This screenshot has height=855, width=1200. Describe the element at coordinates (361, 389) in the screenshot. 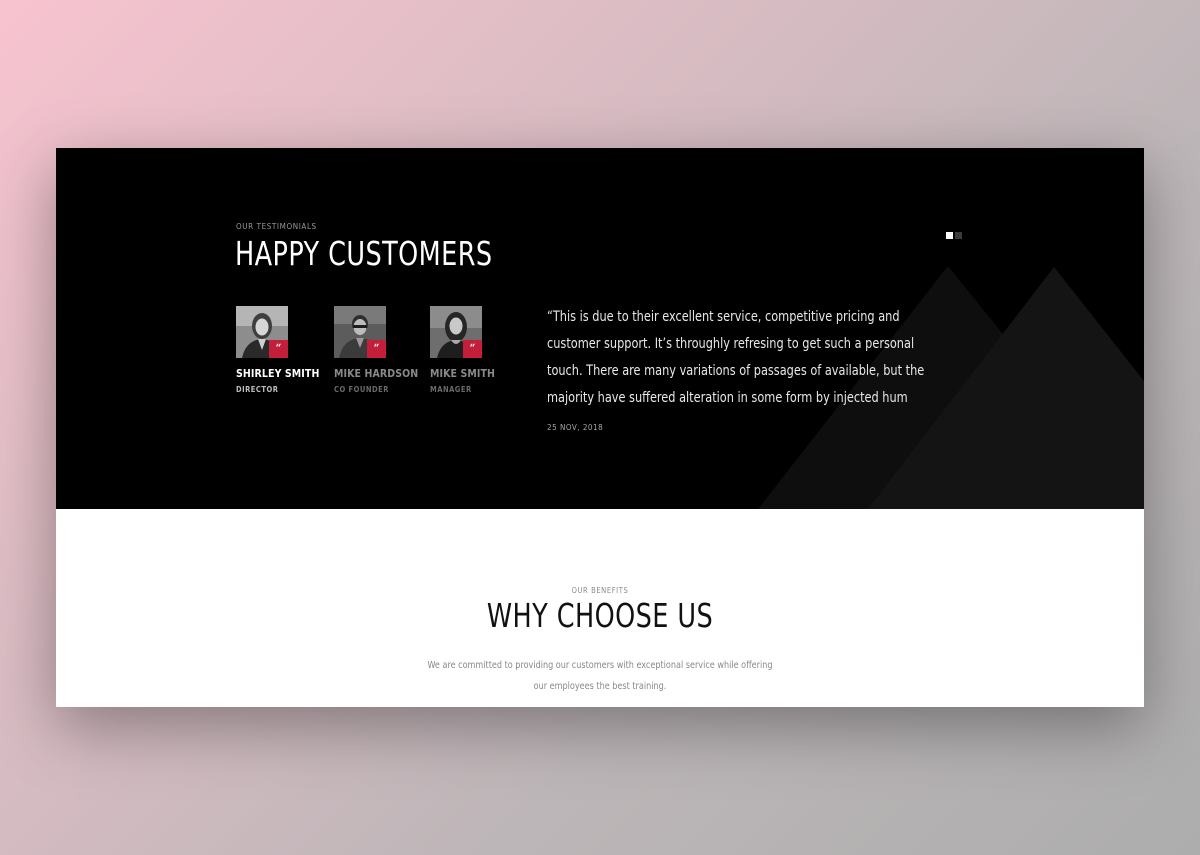

I see `person-role: CO FOUNDER` at that location.